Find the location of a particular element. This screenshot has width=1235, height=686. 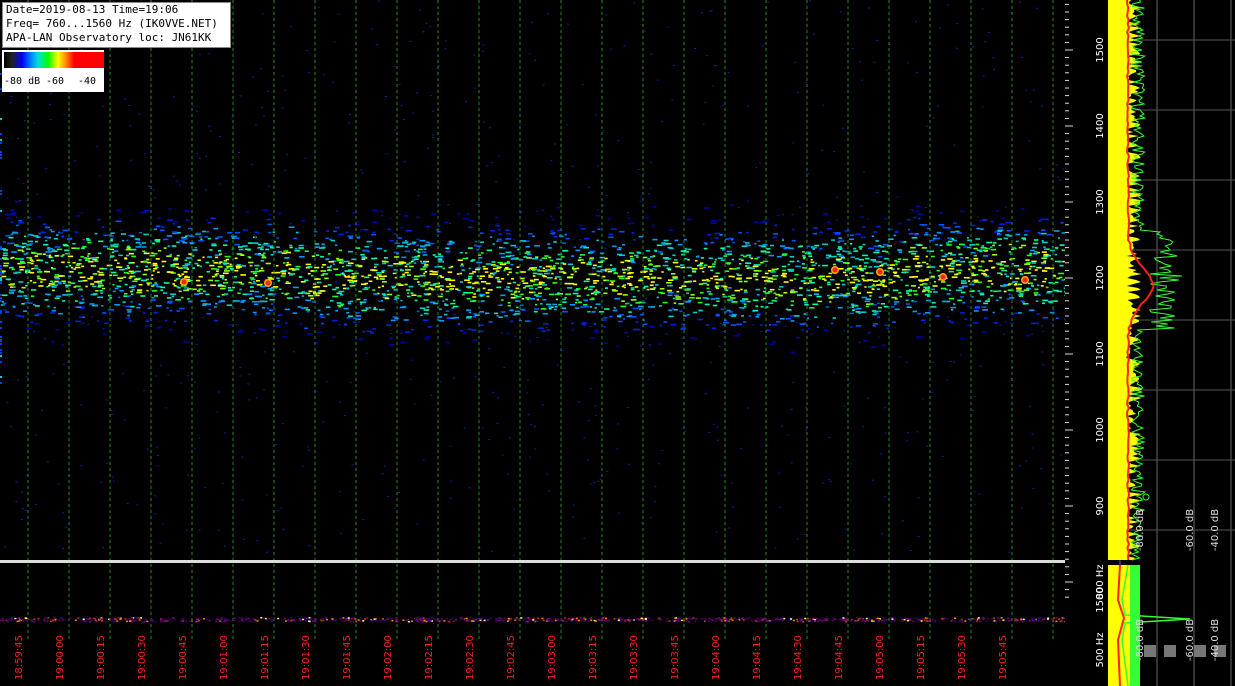

legend-label-mid: -60 is located at coordinates (55, 81).